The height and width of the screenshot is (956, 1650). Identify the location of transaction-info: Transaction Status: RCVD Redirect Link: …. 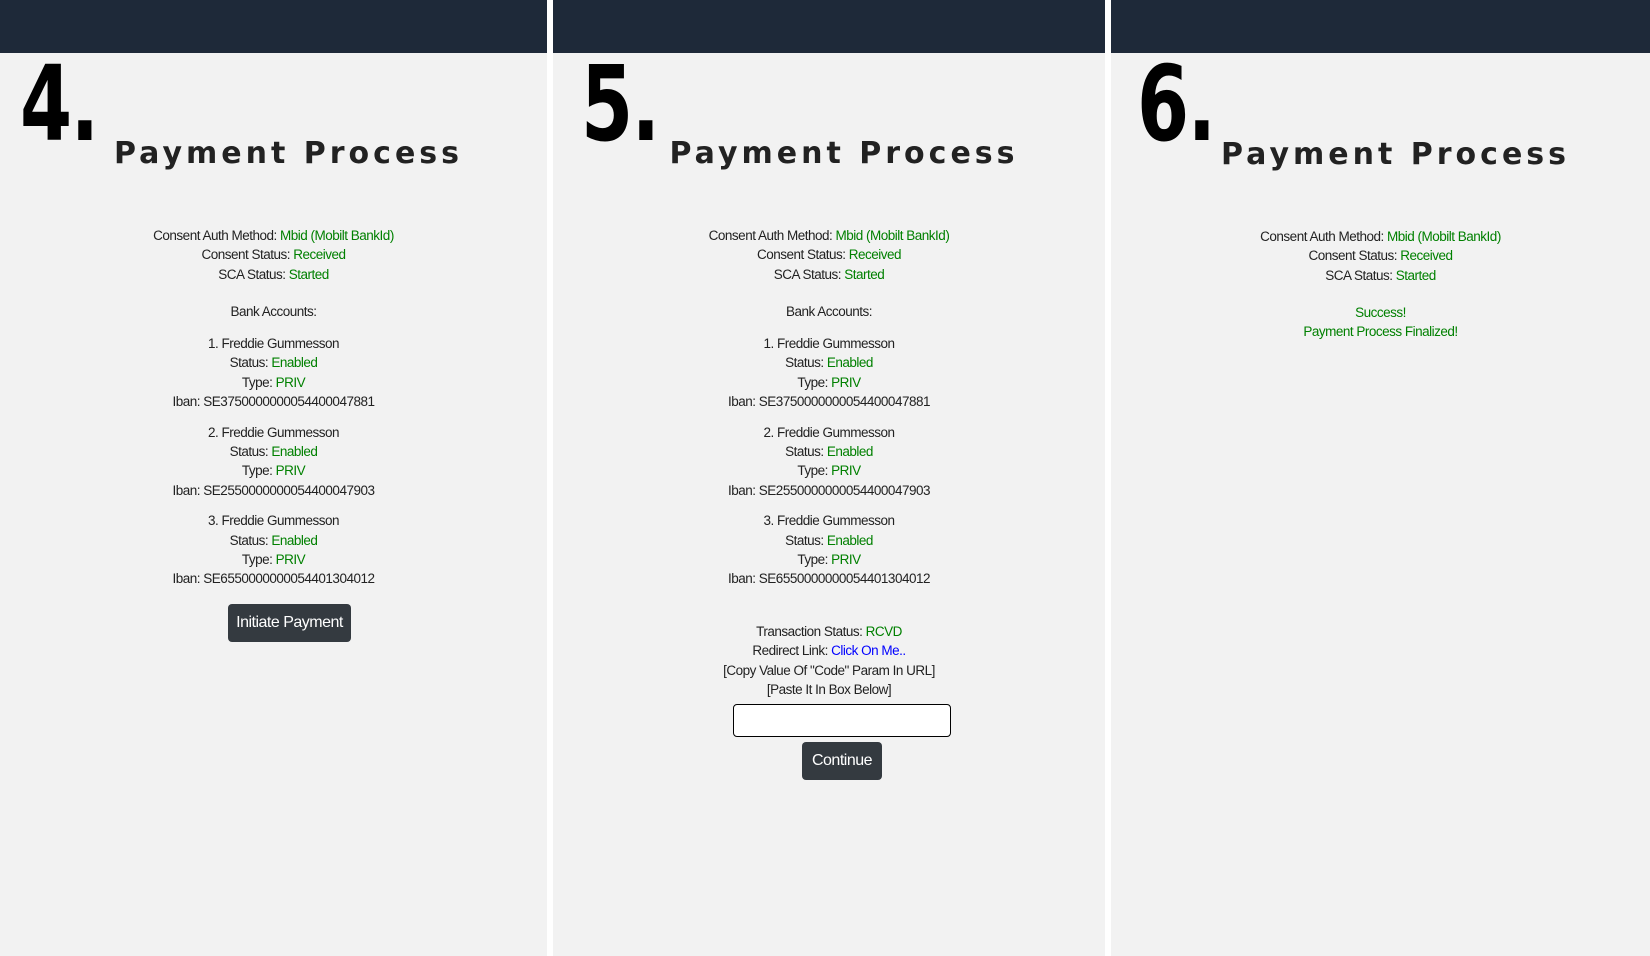
(829, 661).